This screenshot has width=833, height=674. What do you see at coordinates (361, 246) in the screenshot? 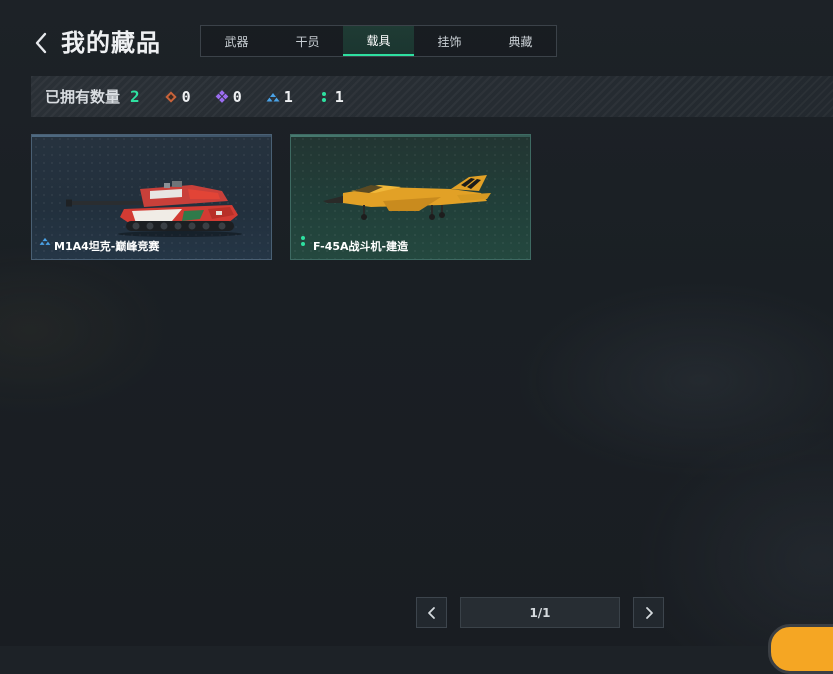
I see `item-name: F-45A战斗机-建造` at bounding box center [361, 246].